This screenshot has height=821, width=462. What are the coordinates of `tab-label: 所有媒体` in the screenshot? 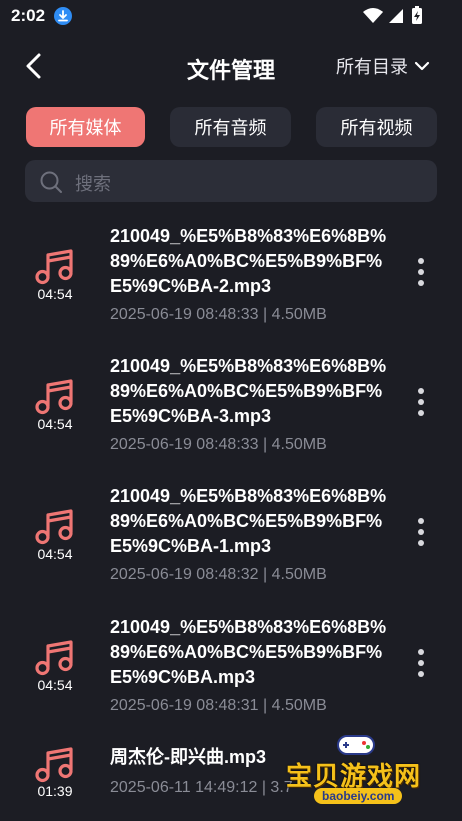 It's located at (85, 128).